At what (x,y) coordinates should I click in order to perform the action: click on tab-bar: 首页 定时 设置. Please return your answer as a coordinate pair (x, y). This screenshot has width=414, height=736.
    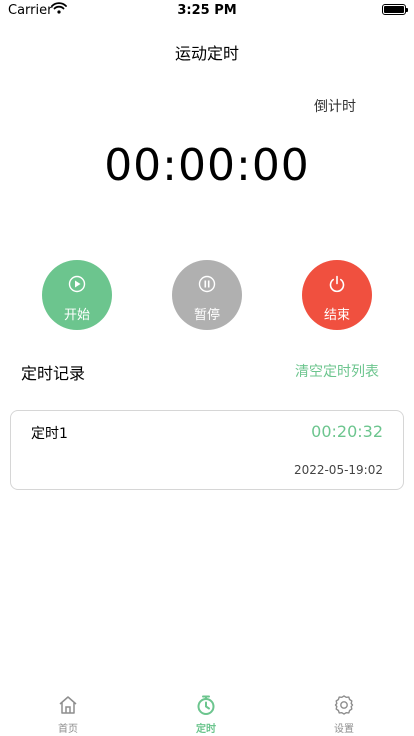
    Looking at the image, I should click on (207, 711).